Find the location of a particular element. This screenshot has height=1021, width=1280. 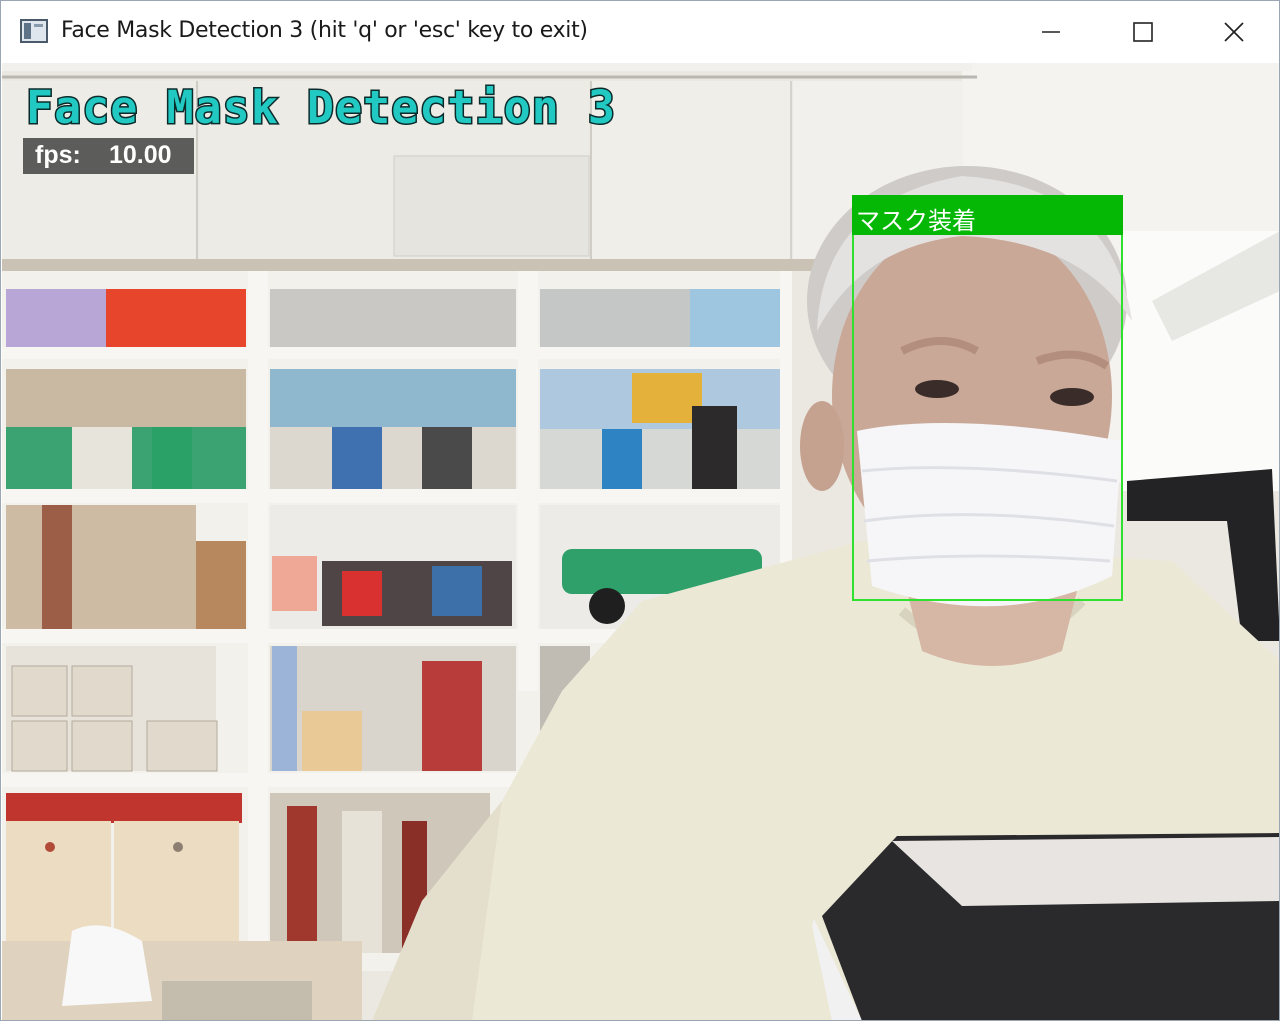

minimize-icon is located at coordinates (1051, 32).